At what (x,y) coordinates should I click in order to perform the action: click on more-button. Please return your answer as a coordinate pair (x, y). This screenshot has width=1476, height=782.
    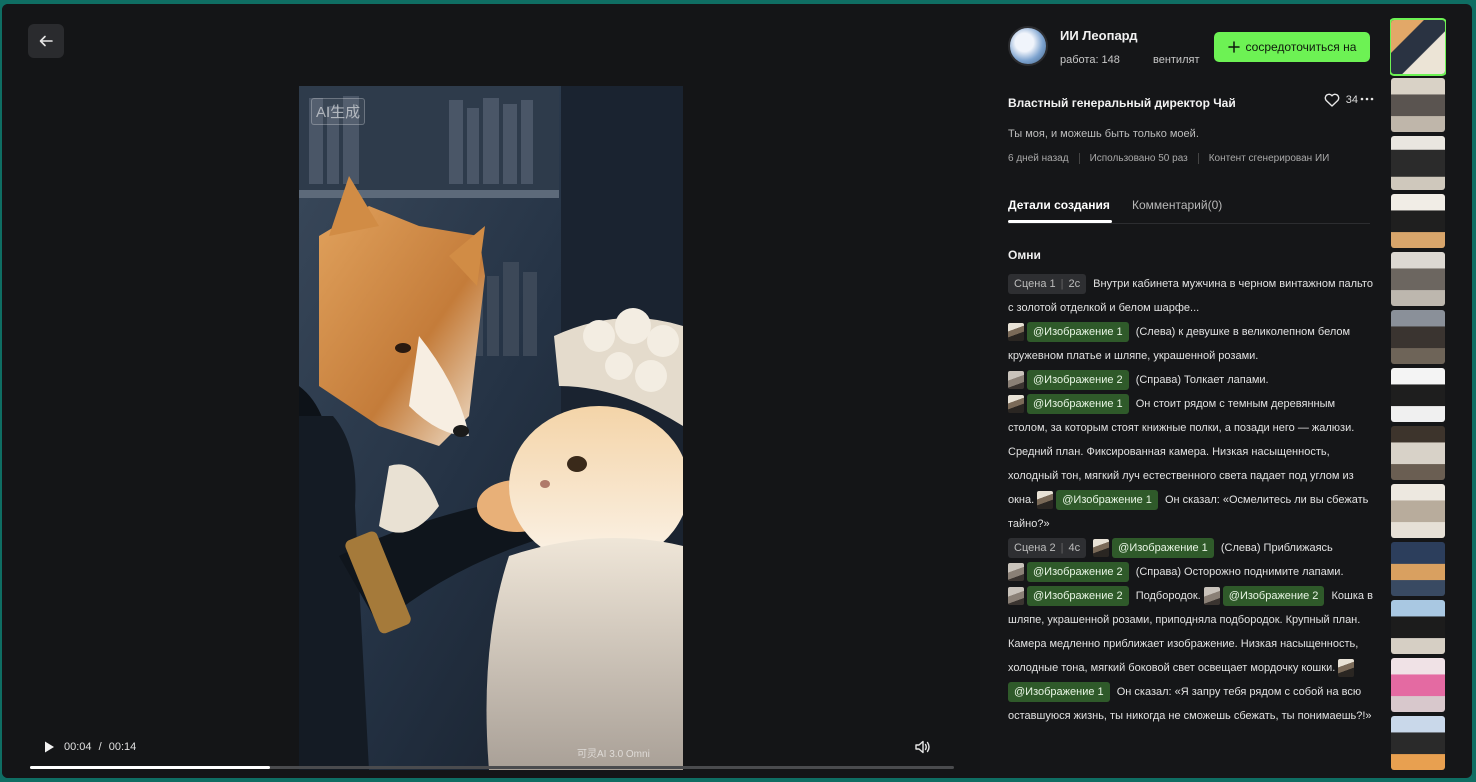
    Looking at the image, I should click on (1367, 100).